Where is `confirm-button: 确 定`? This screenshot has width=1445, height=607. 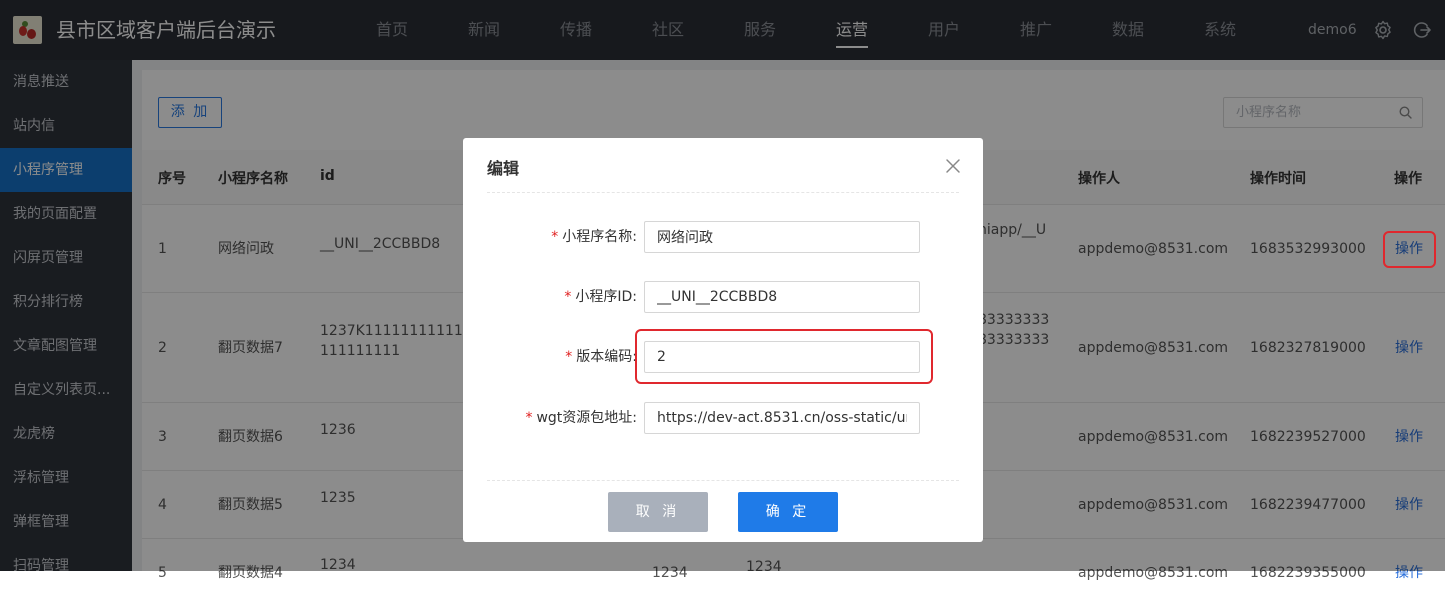
confirm-button: 确 定 is located at coordinates (788, 512).